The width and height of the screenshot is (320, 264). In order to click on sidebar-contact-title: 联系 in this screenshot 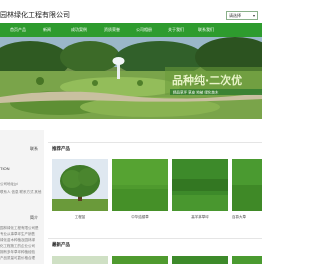, I will do `click(34, 148)`.